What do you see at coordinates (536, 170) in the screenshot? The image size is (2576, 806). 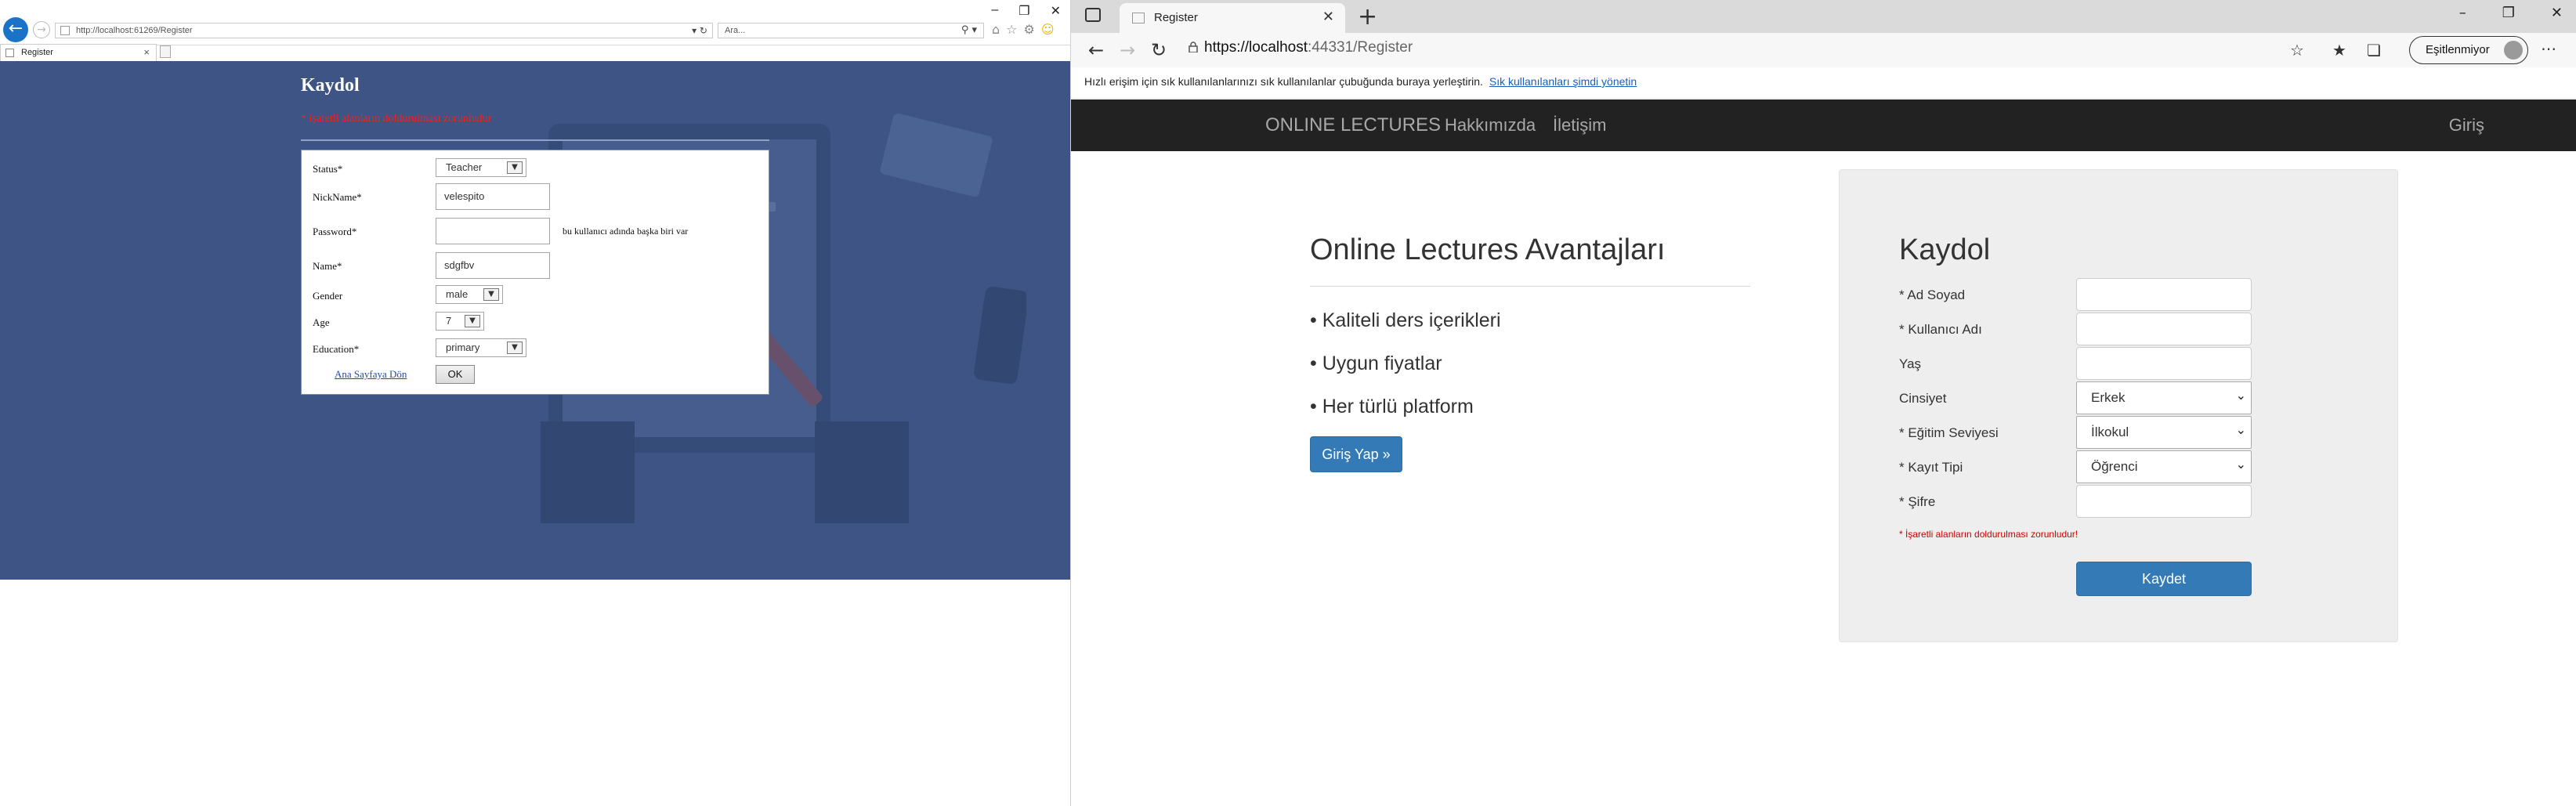 I see `status-row: Status* Teacher ▼` at bounding box center [536, 170].